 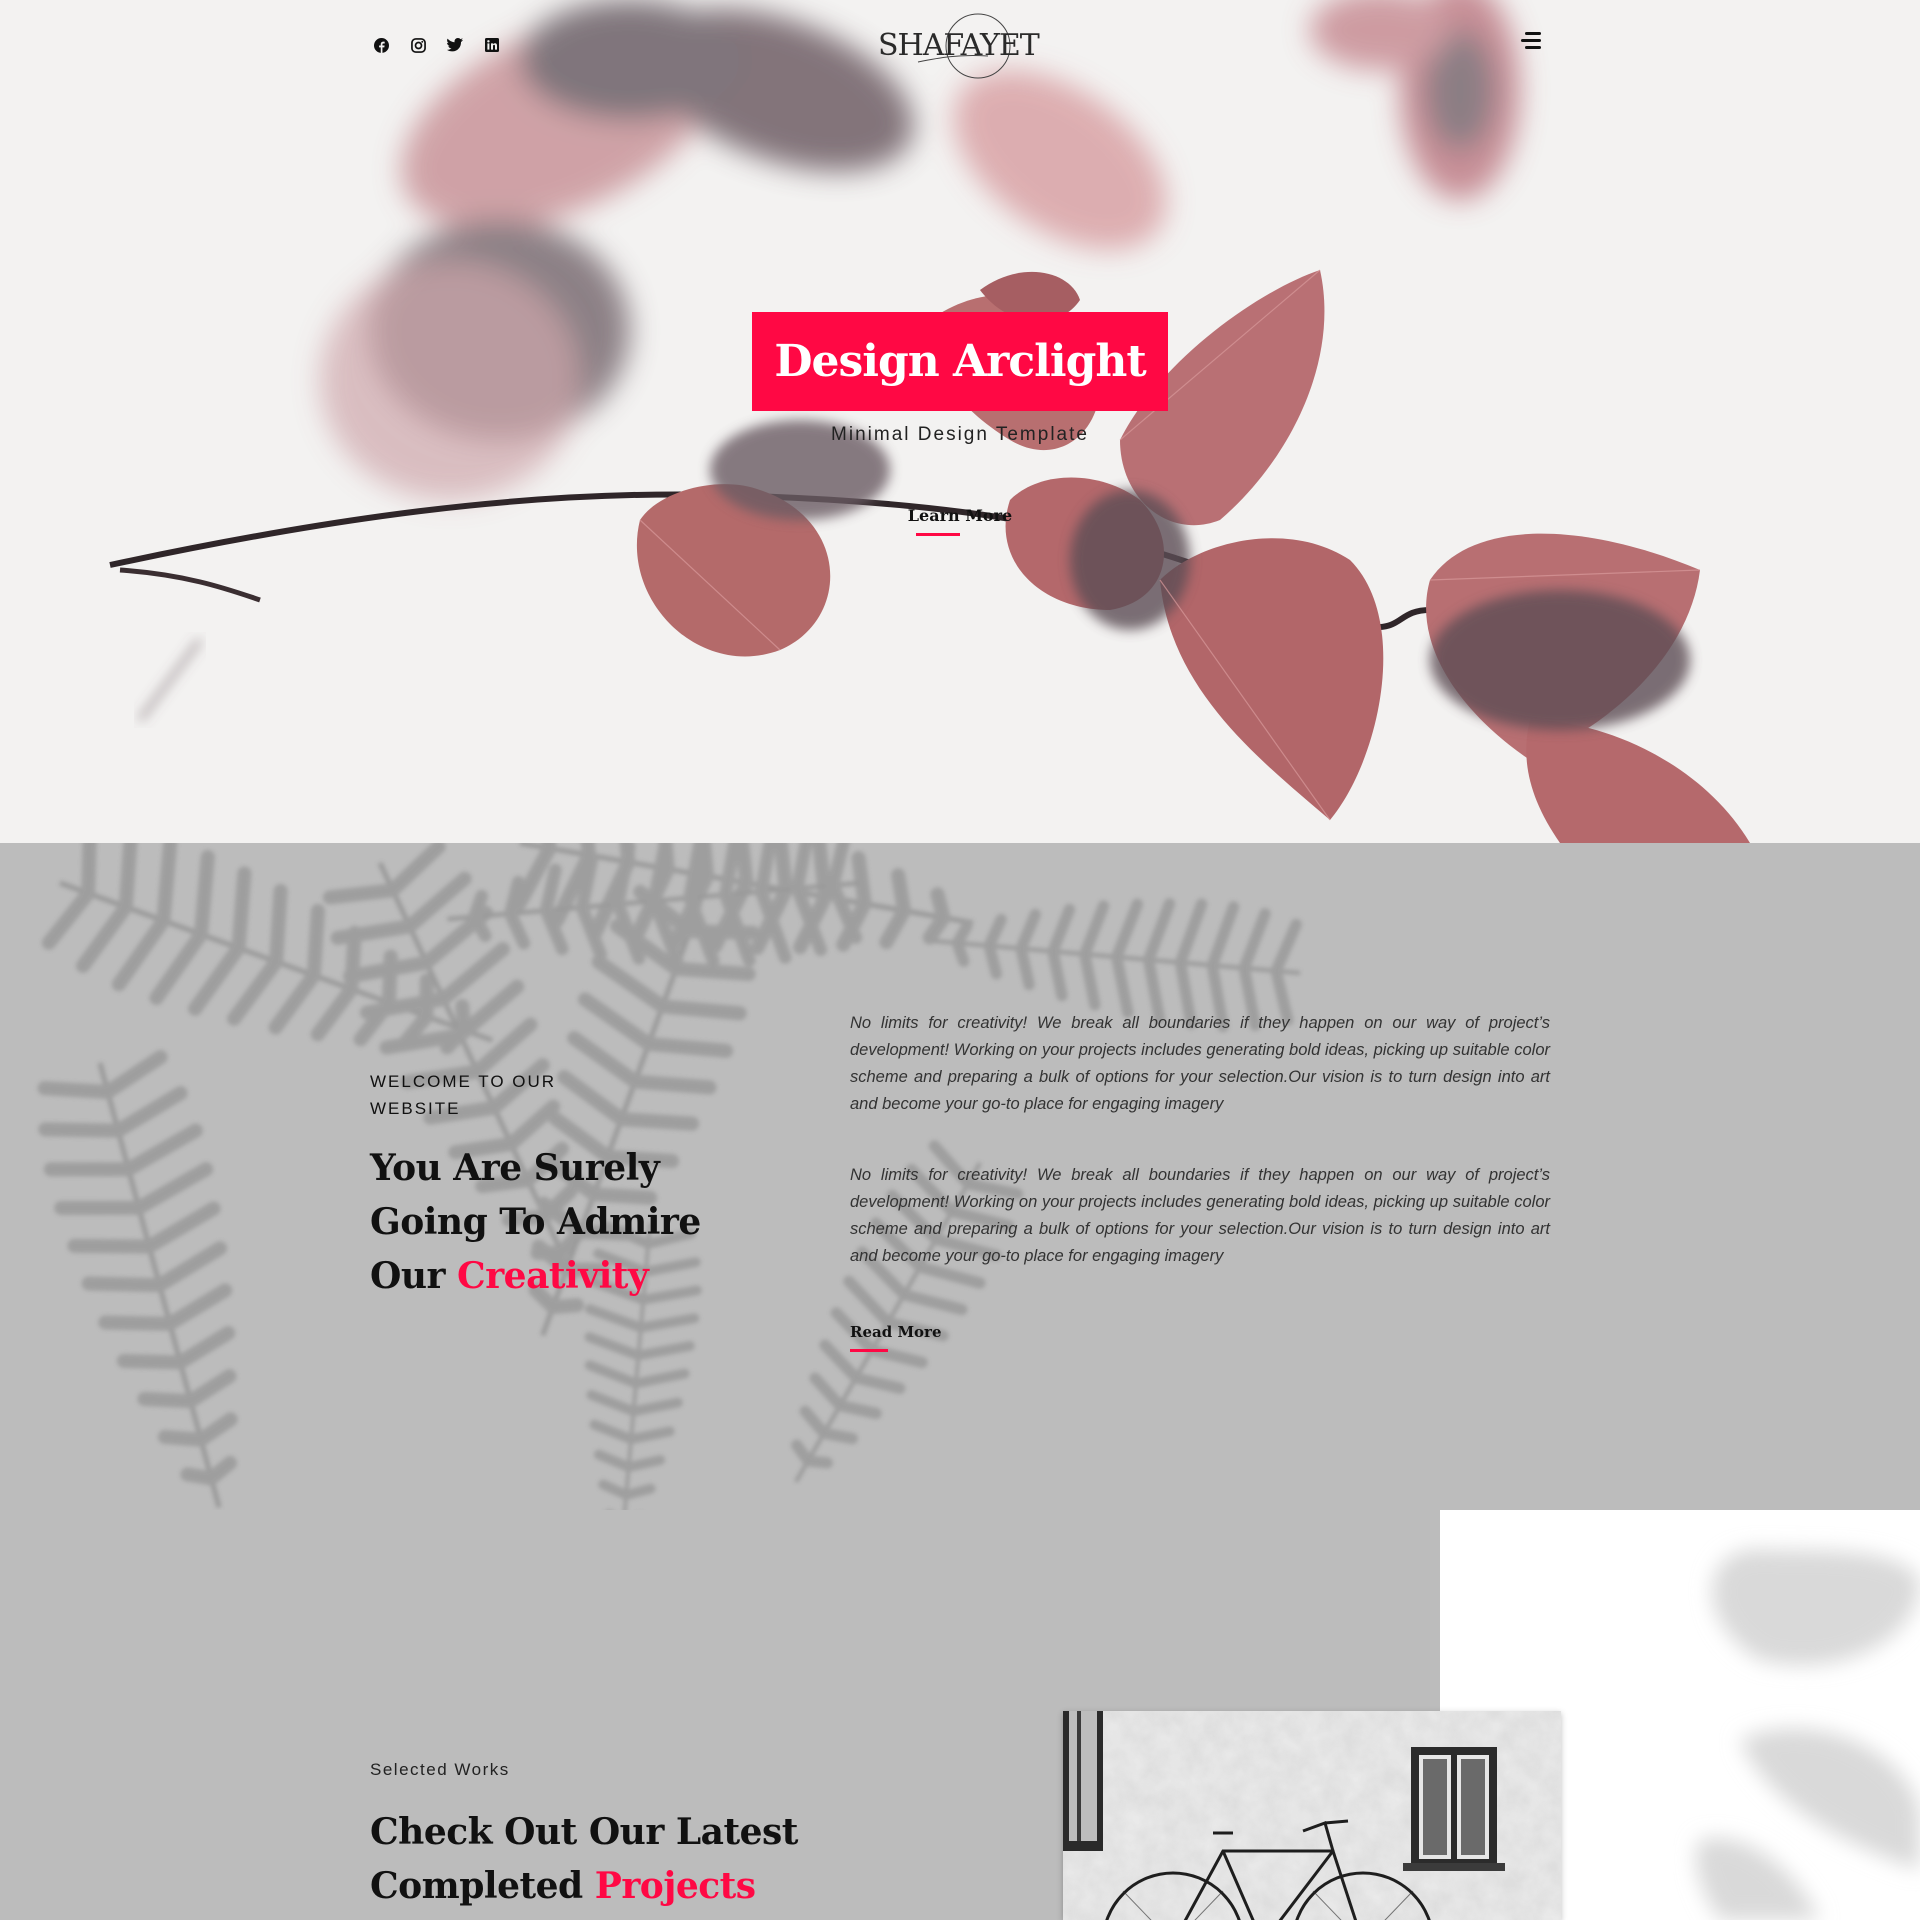 What do you see at coordinates (440, 1769) in the screenshot?
I see `works-label: Selected Works` at bounding box center [440, 1769].